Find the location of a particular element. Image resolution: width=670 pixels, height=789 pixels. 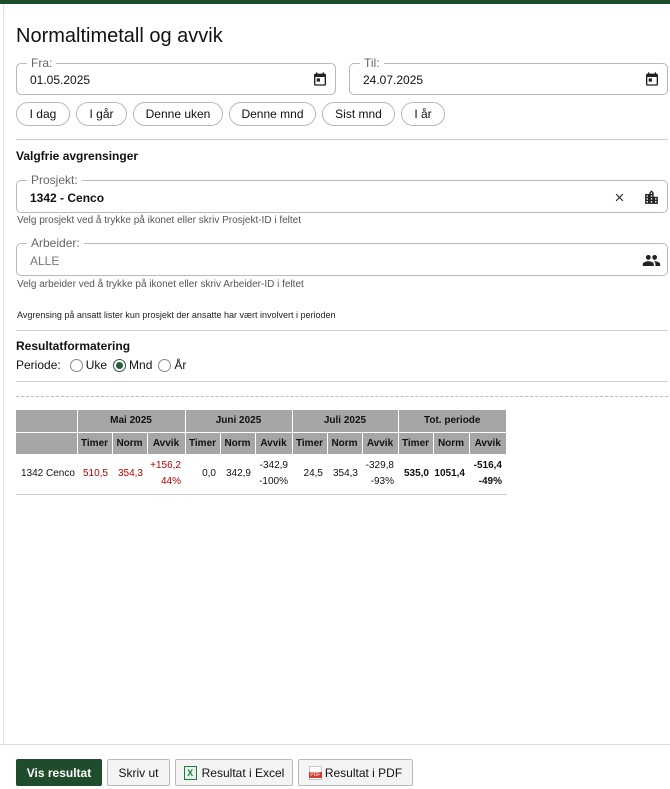

row-project-name: 1342 Cenco is located at coordinates (46, 474).